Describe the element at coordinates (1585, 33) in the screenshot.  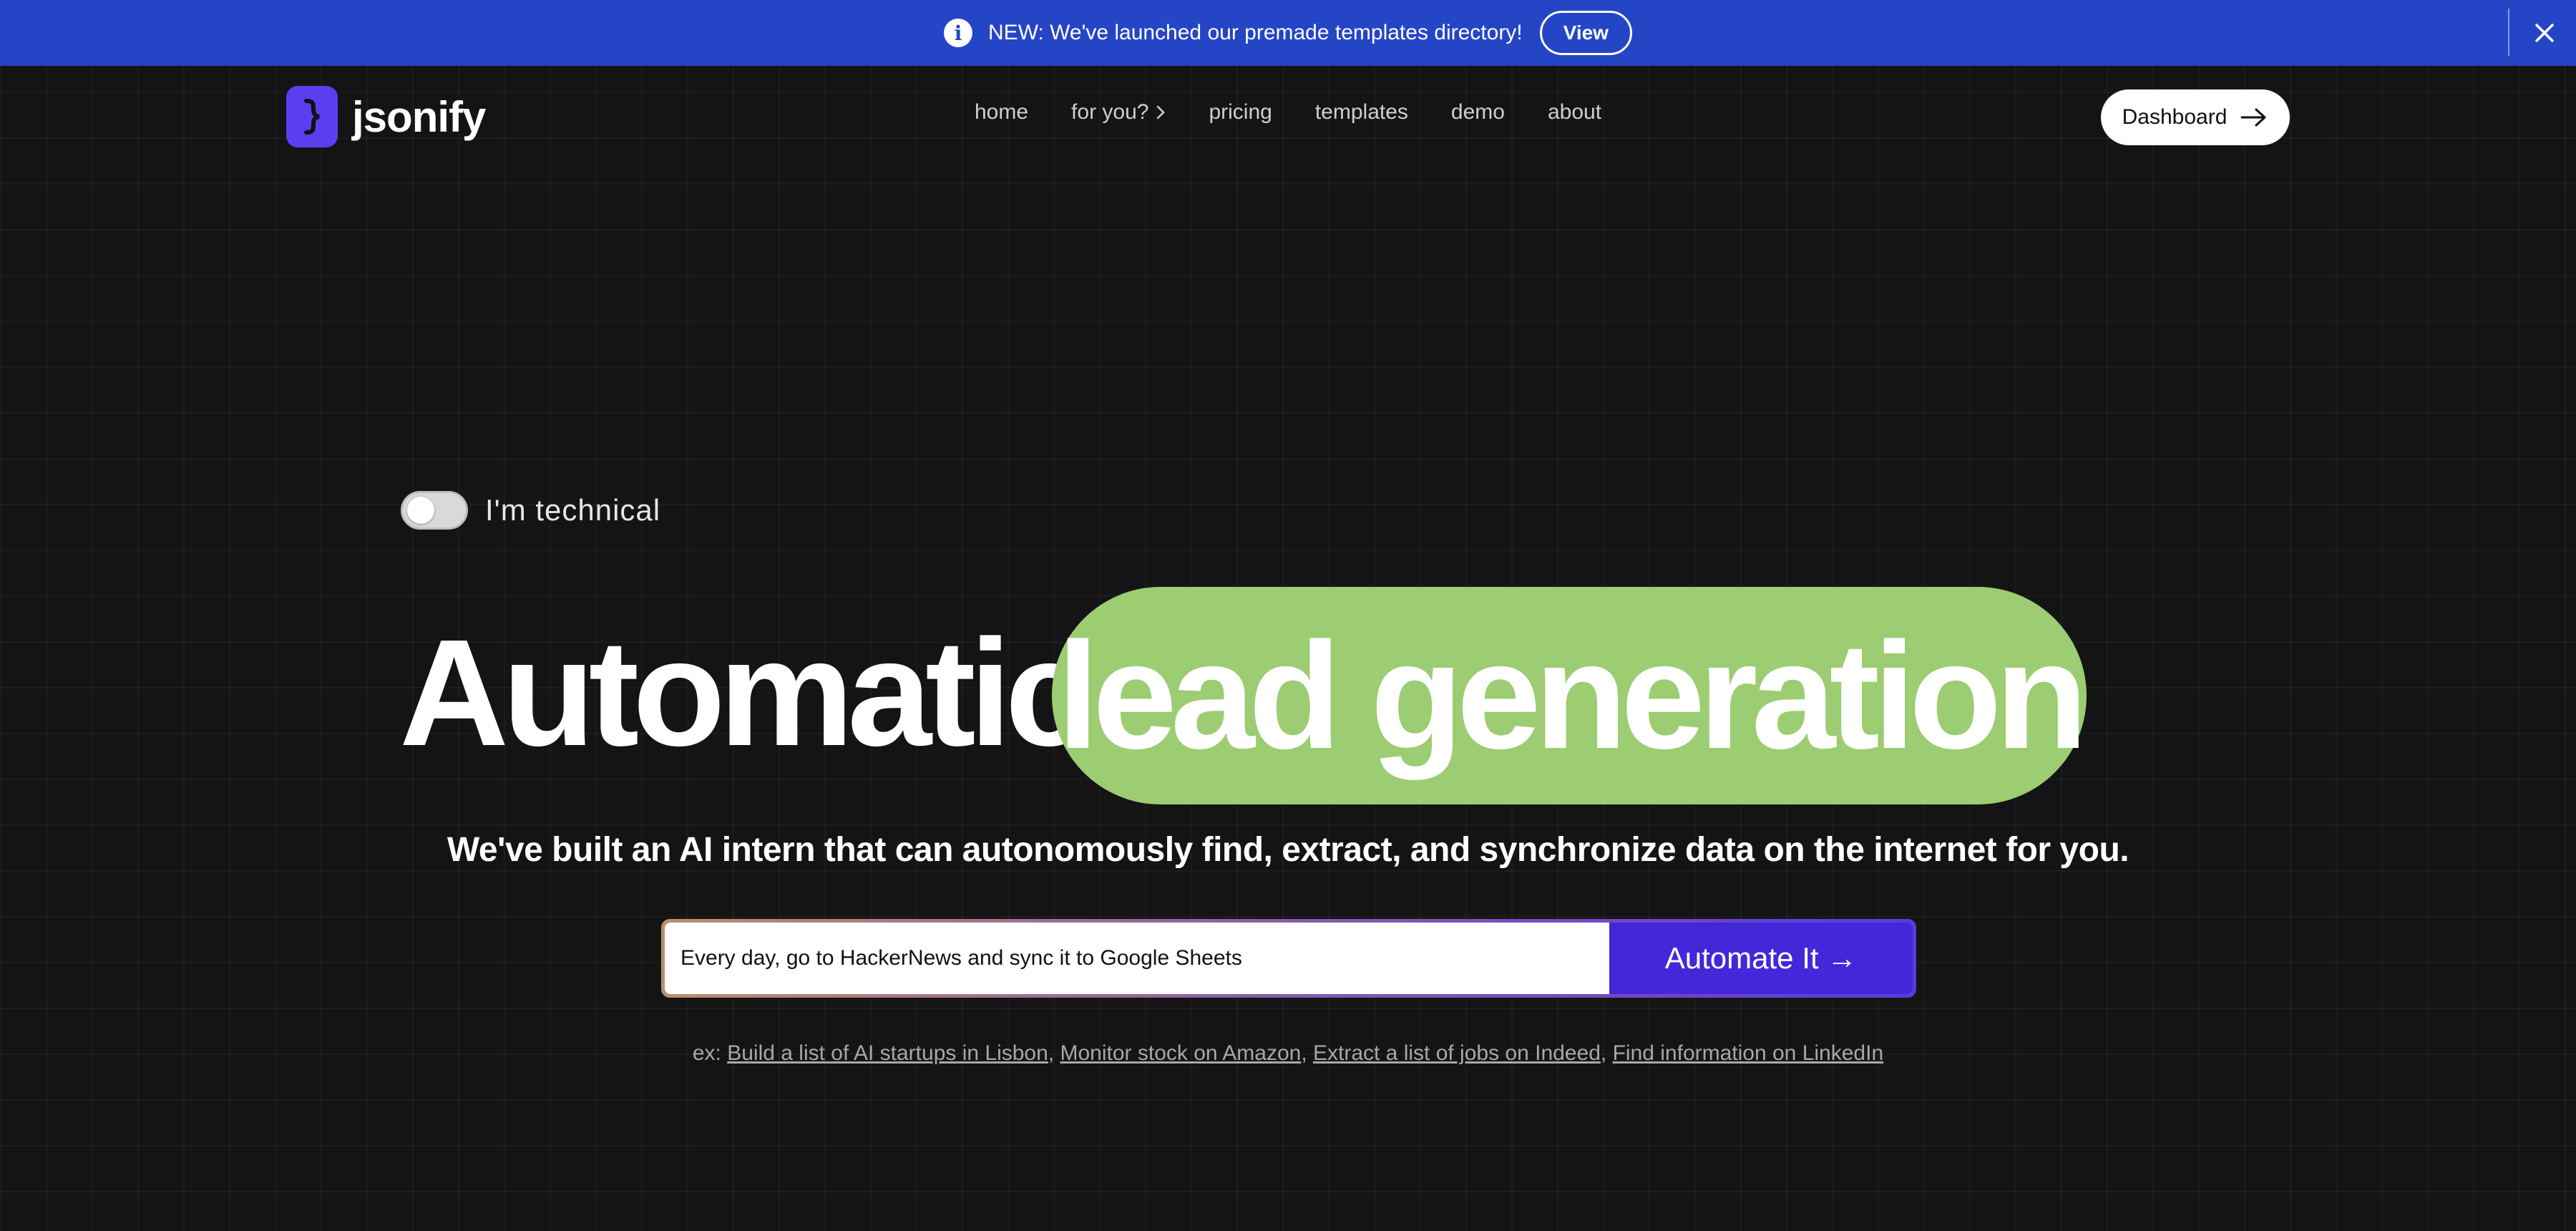
I see `view-button: View` at that location.